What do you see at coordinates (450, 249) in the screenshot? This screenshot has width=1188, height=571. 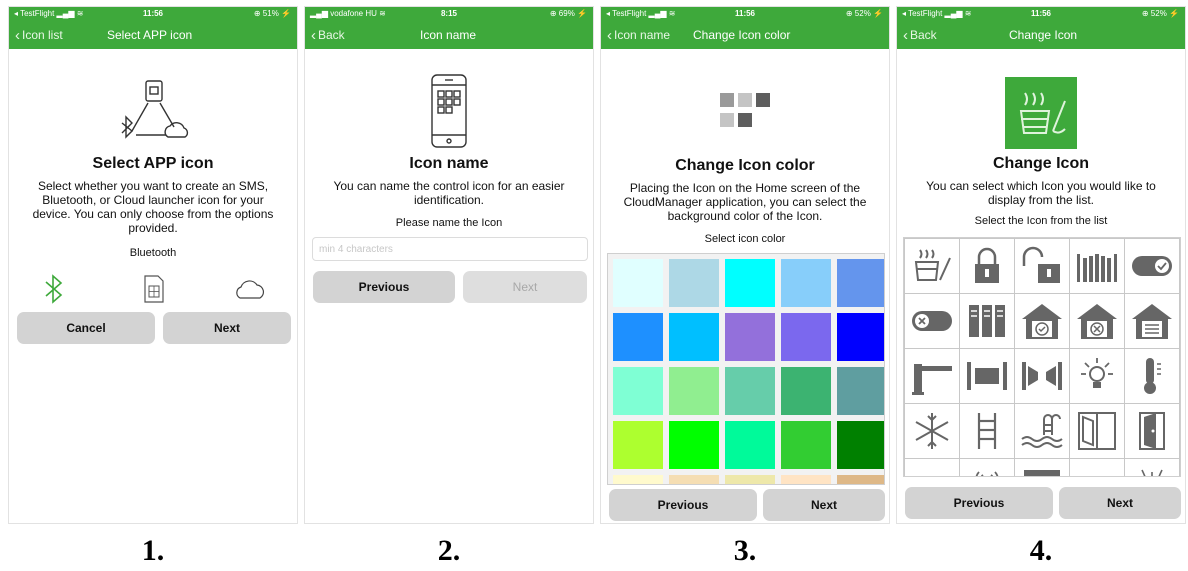 I see `icon-name-input` at bounding box center [450, 249].